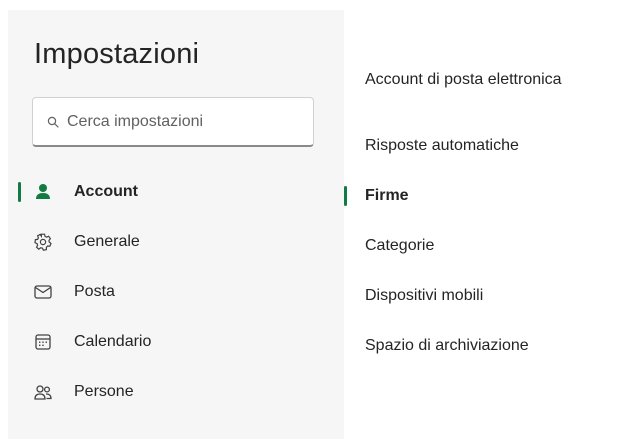 The width and height of the screenshot is (644, 439). I want to click on subnav-item-label: Risposte automatiche, so click(442, 145).